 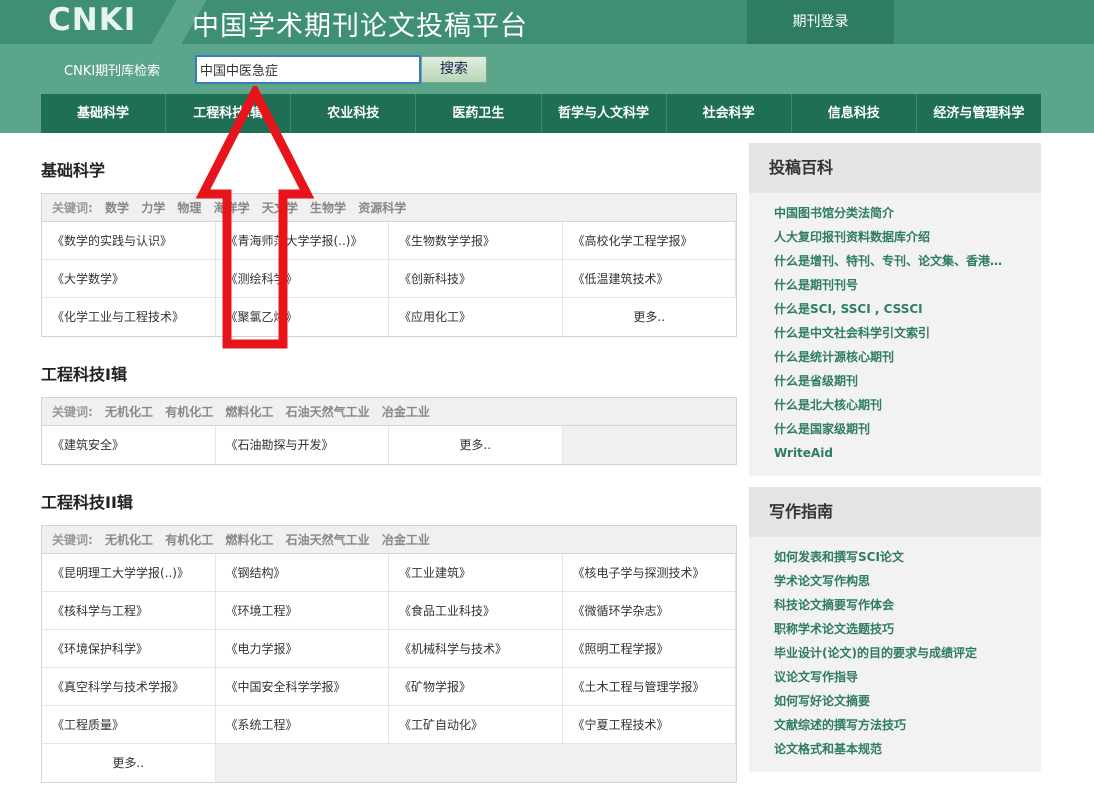 I want to click on journal-link: 《中国安全科学学报》, so click(x=302, y=687).